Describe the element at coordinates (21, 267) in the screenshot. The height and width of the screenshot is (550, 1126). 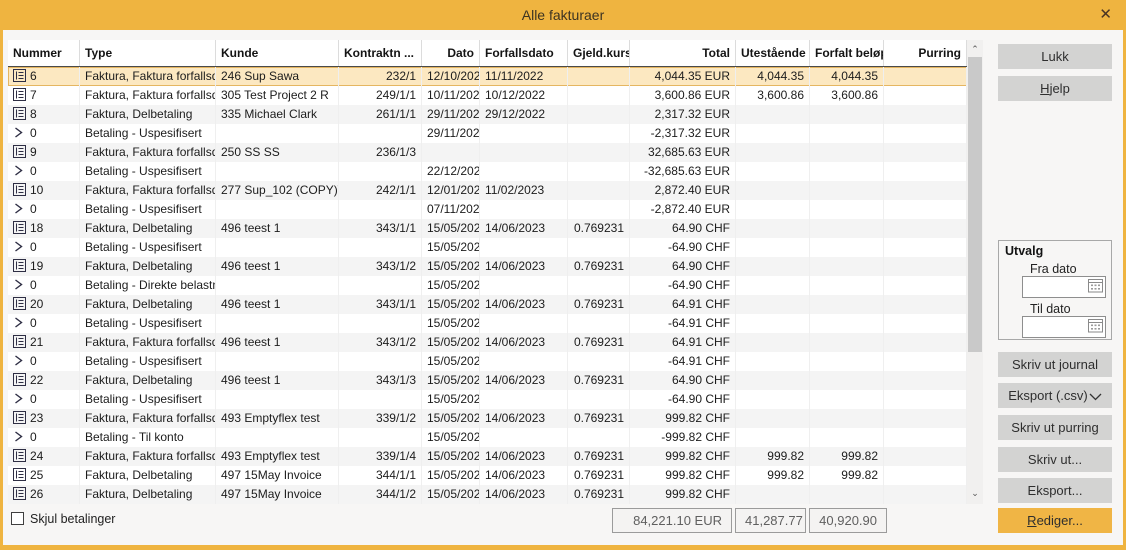
I see `invoice-icon` at that location.